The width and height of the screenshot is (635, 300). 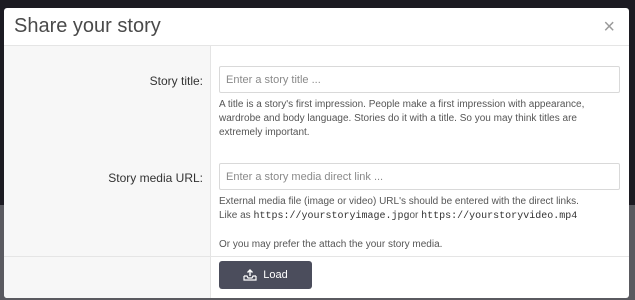 I want to click on story-title-label: Story title:, so click(x=176, y=81).